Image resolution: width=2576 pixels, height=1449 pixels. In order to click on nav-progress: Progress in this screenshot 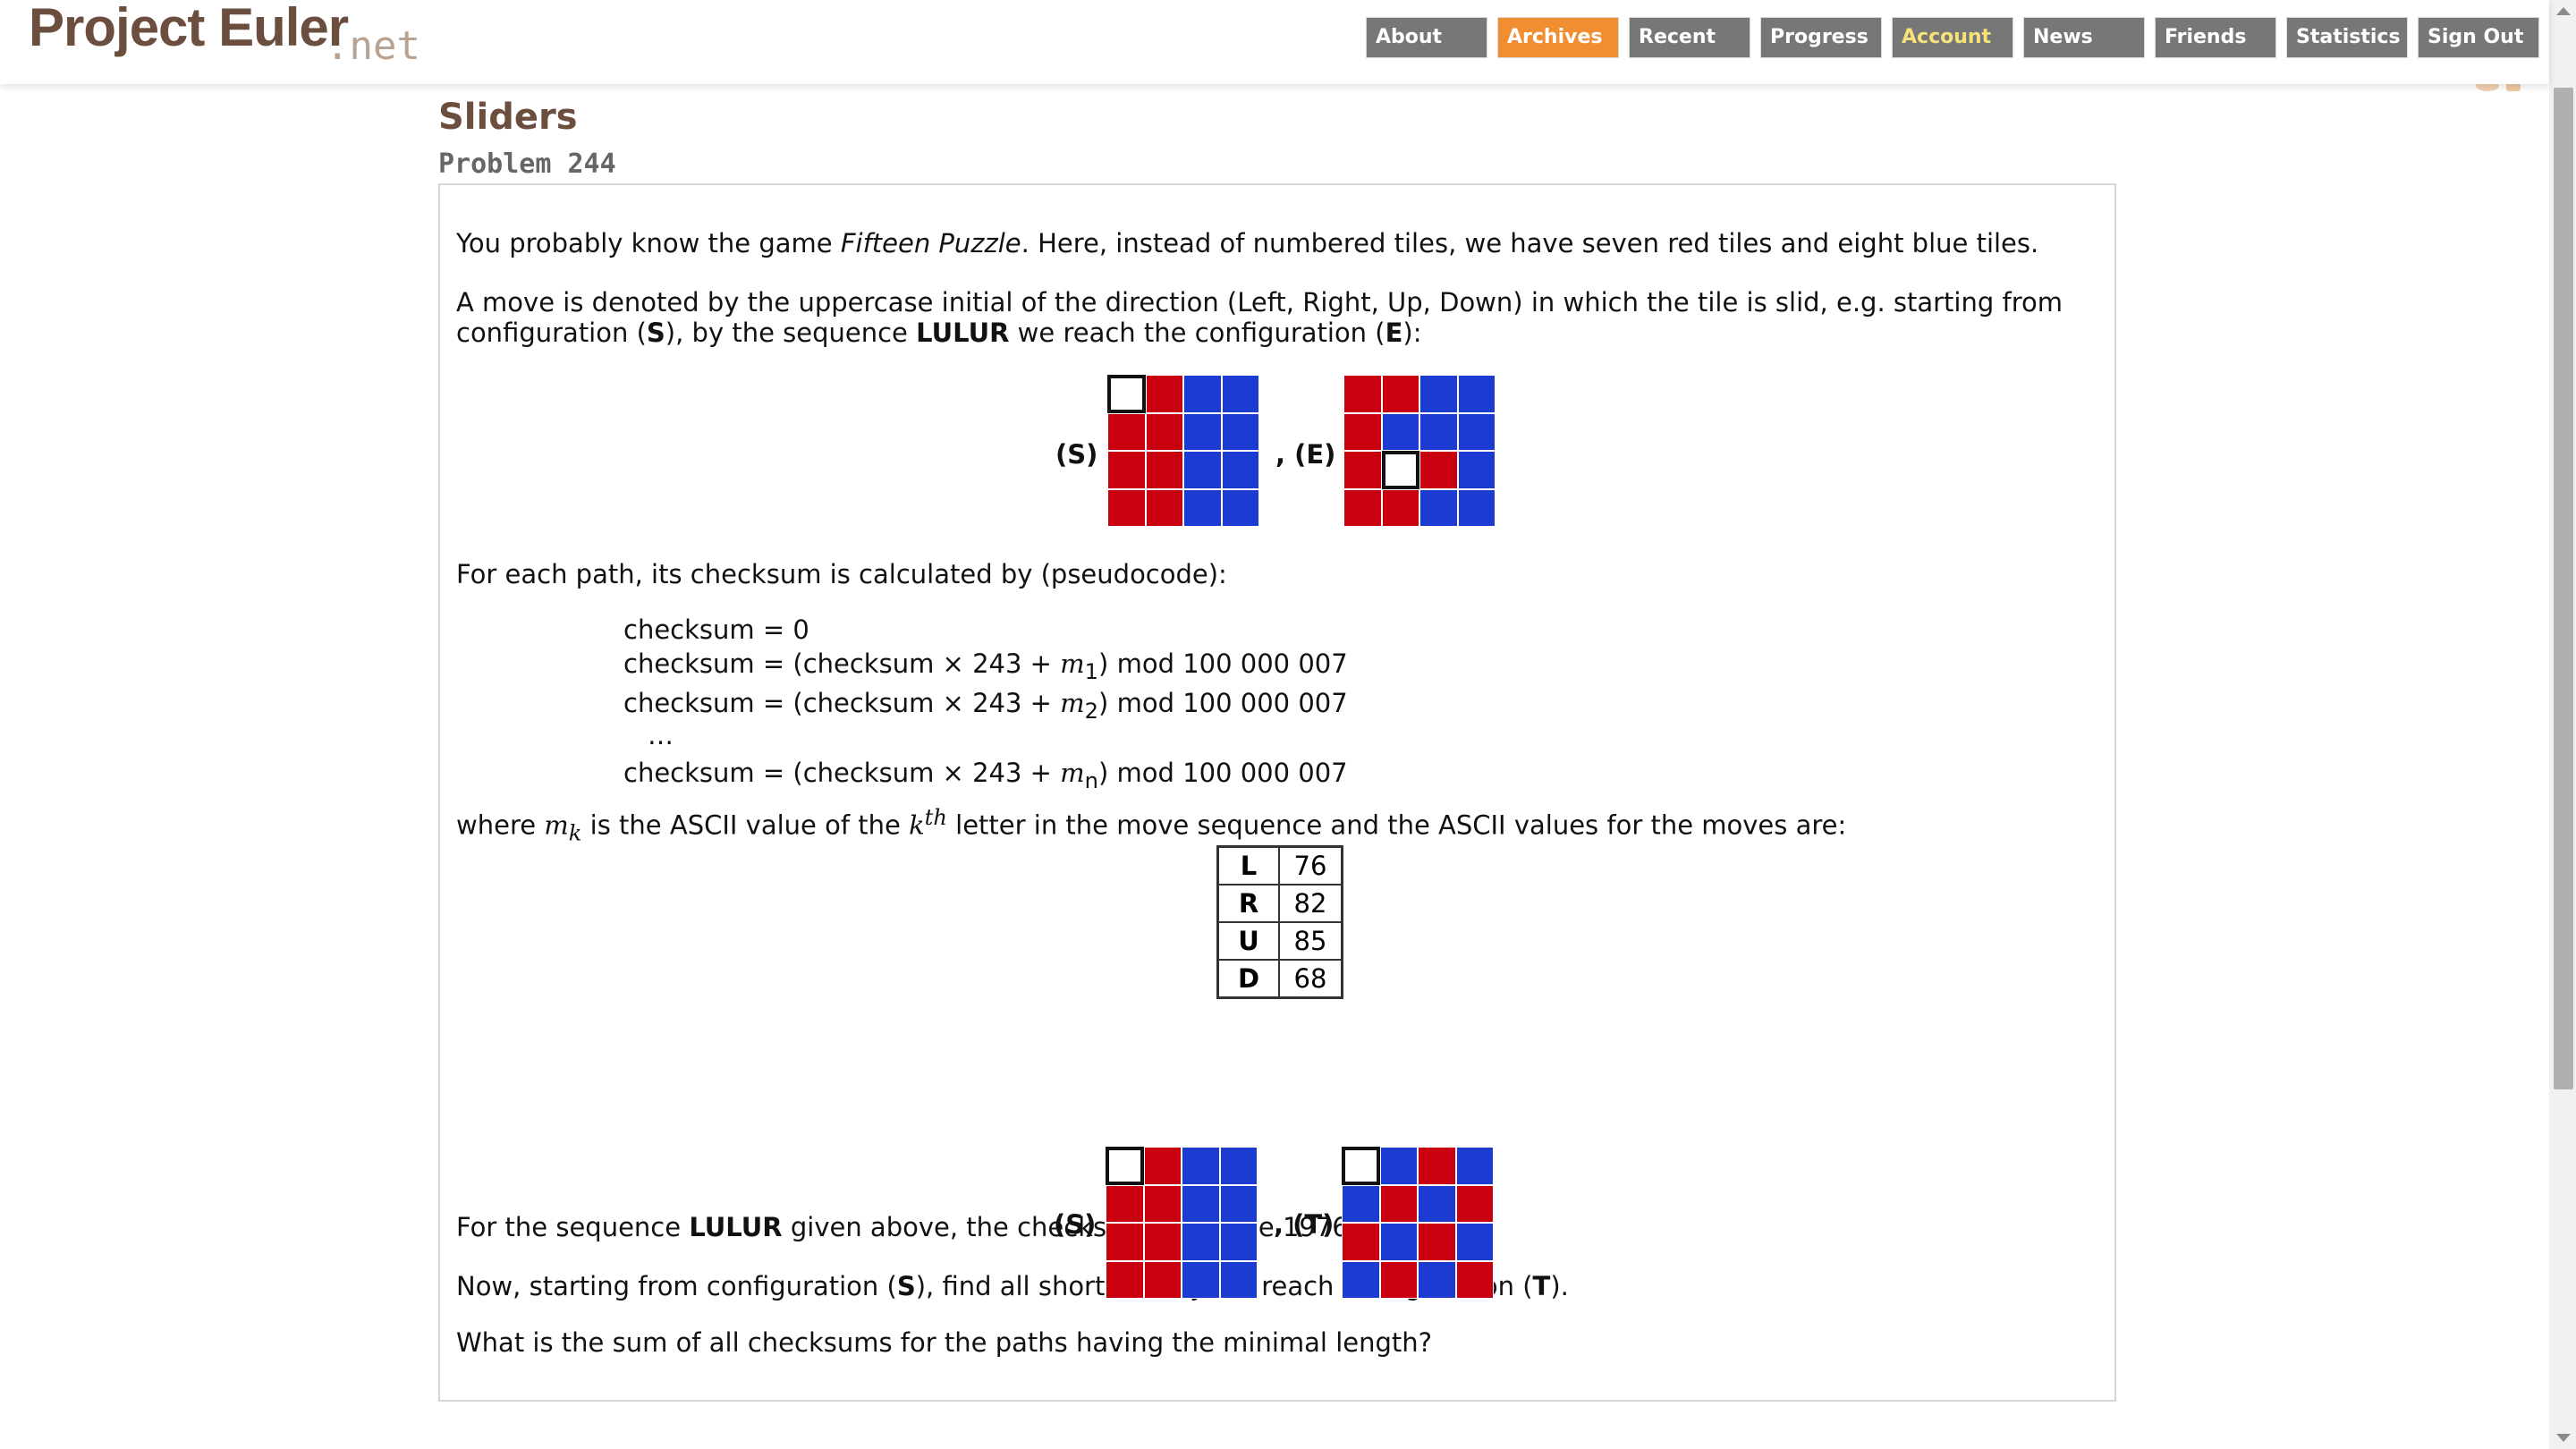, I will do `click(1821, 37)`.